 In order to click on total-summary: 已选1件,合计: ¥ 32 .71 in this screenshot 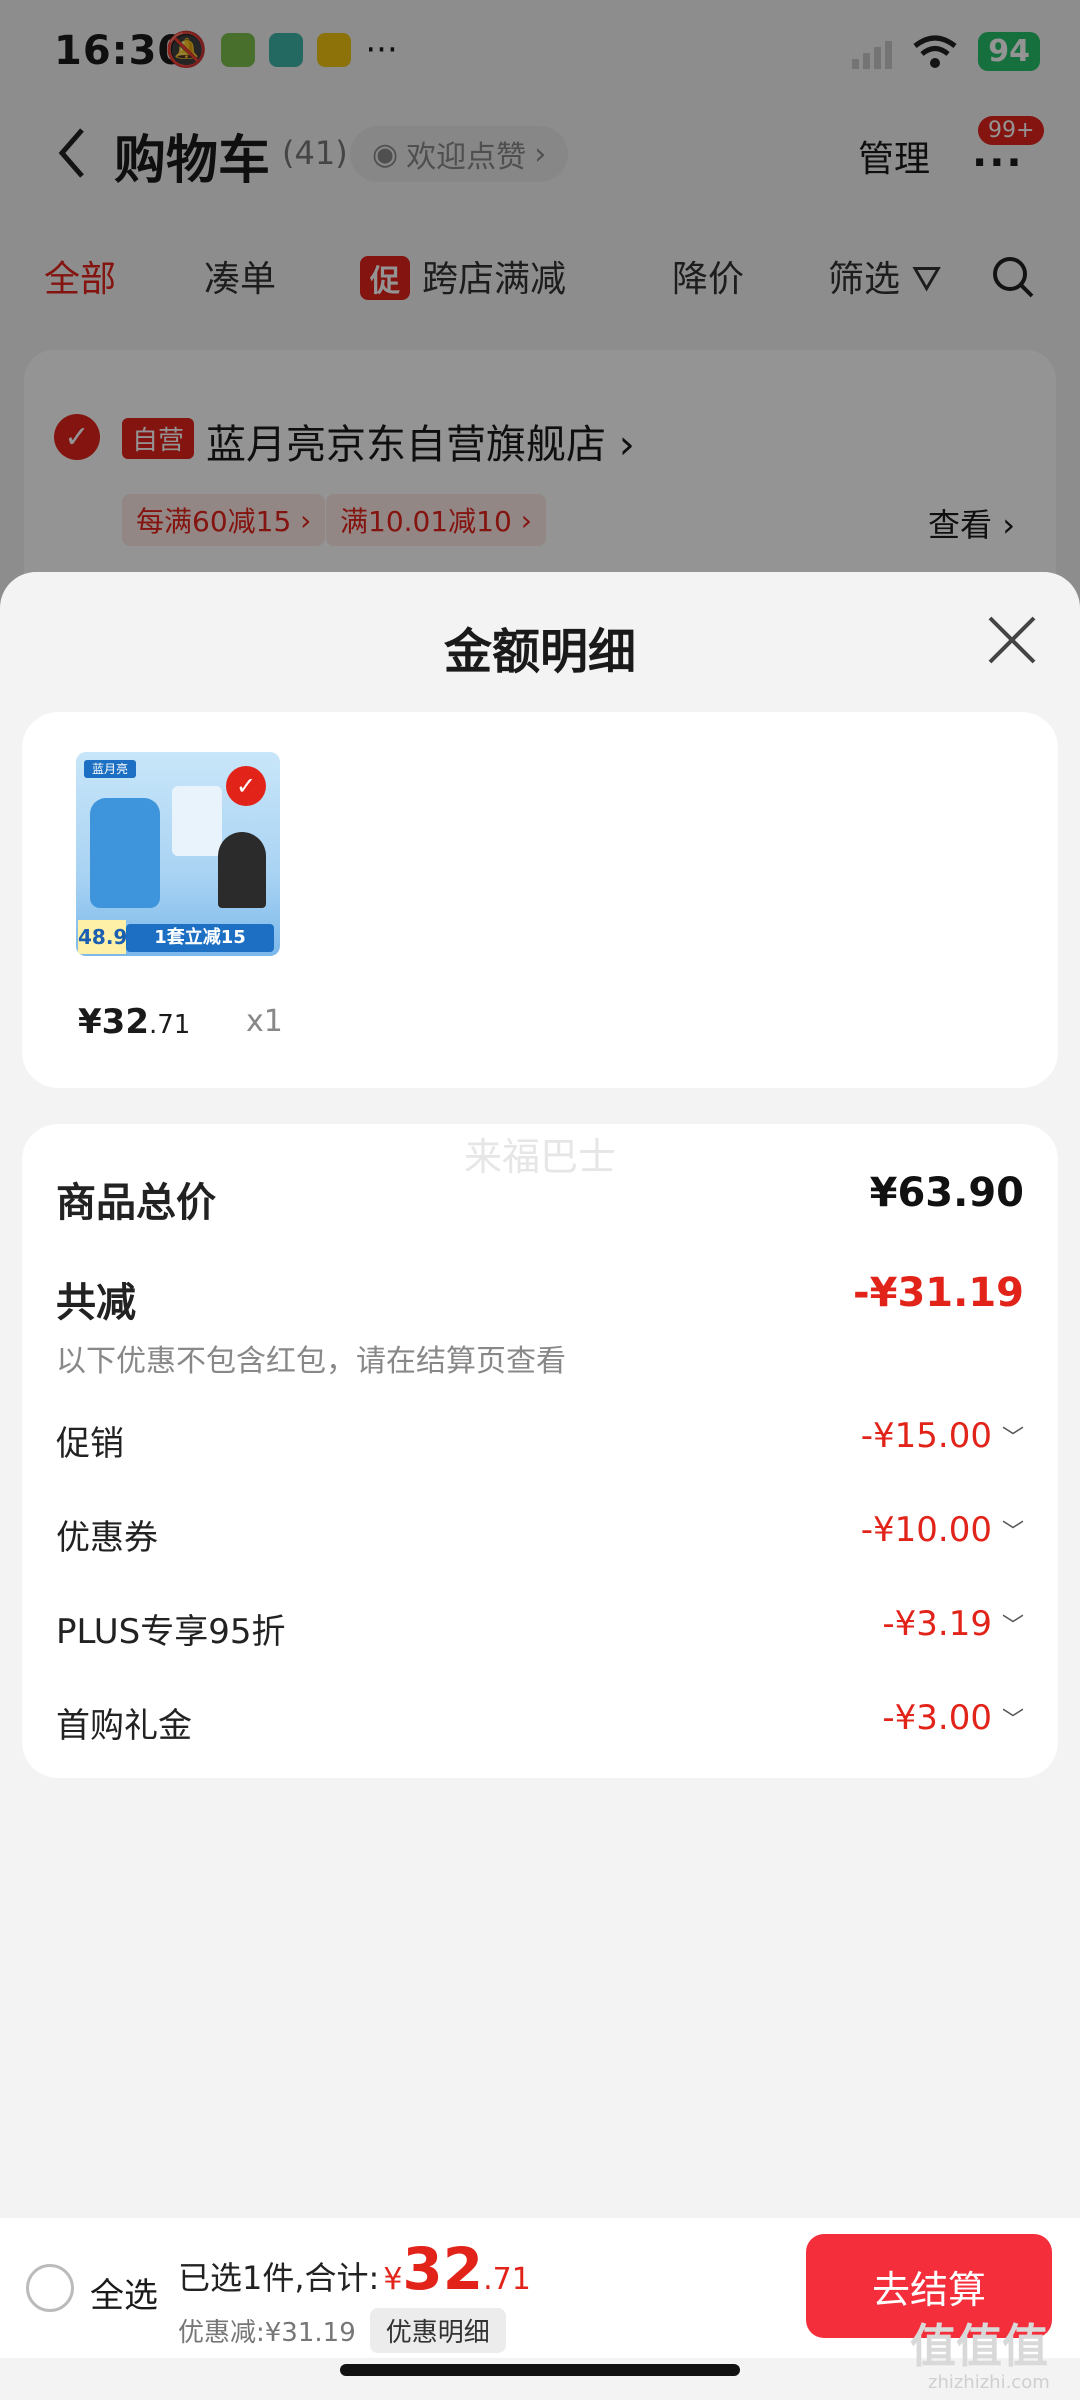, I will do `click(354, 2269)`.